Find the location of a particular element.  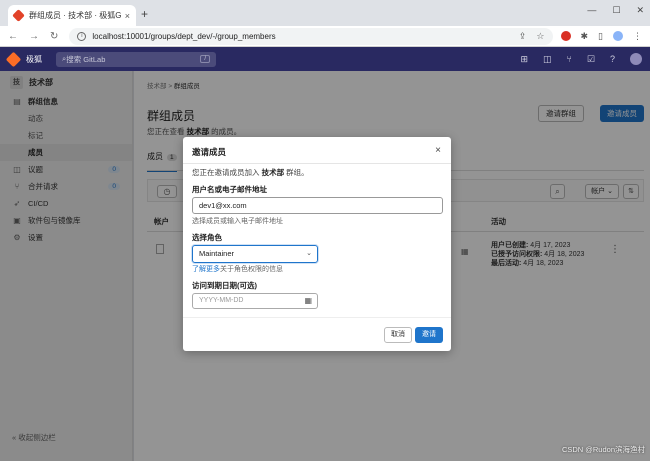

address-bar-actions: ⇪ ☆ is located at coordinates (532, 36).